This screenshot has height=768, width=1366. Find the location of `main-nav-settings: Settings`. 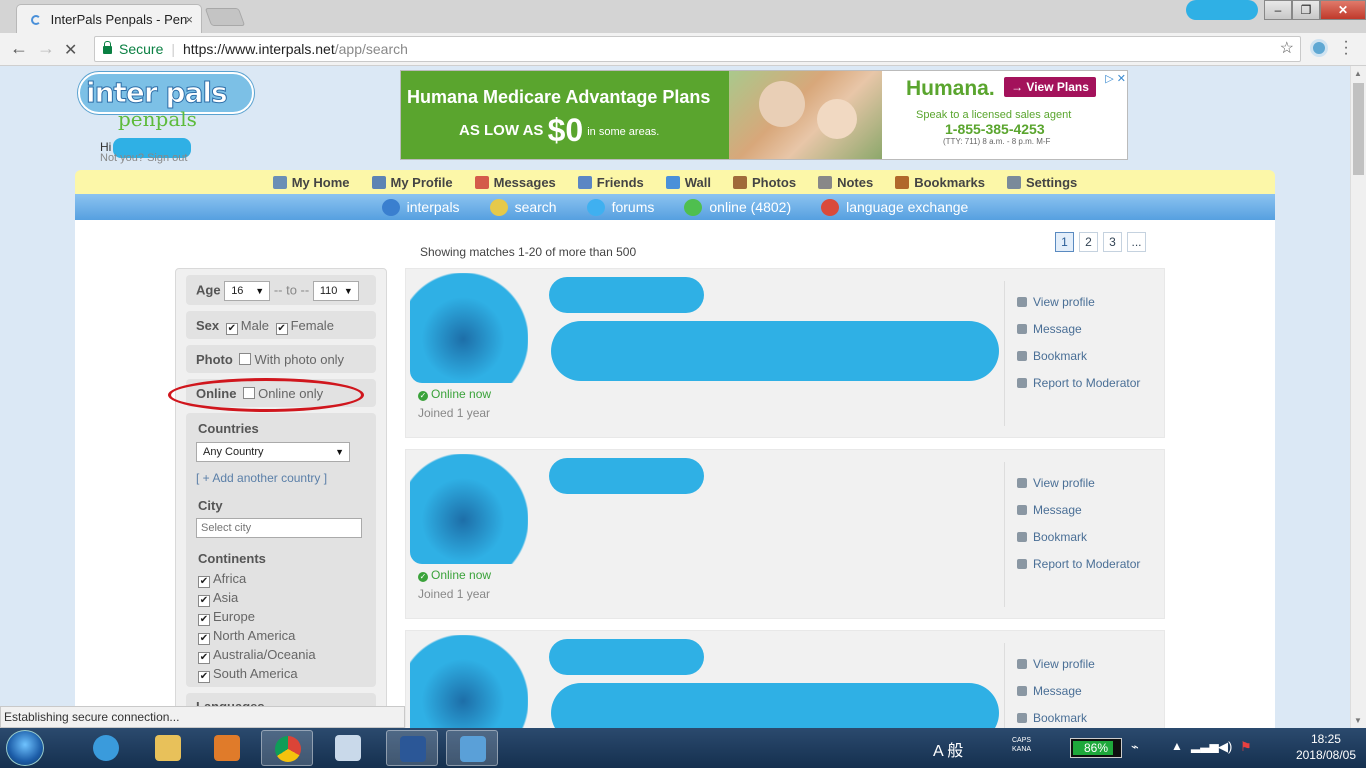

main-nav-settings: Settings is located at coordinates (1042, 182).